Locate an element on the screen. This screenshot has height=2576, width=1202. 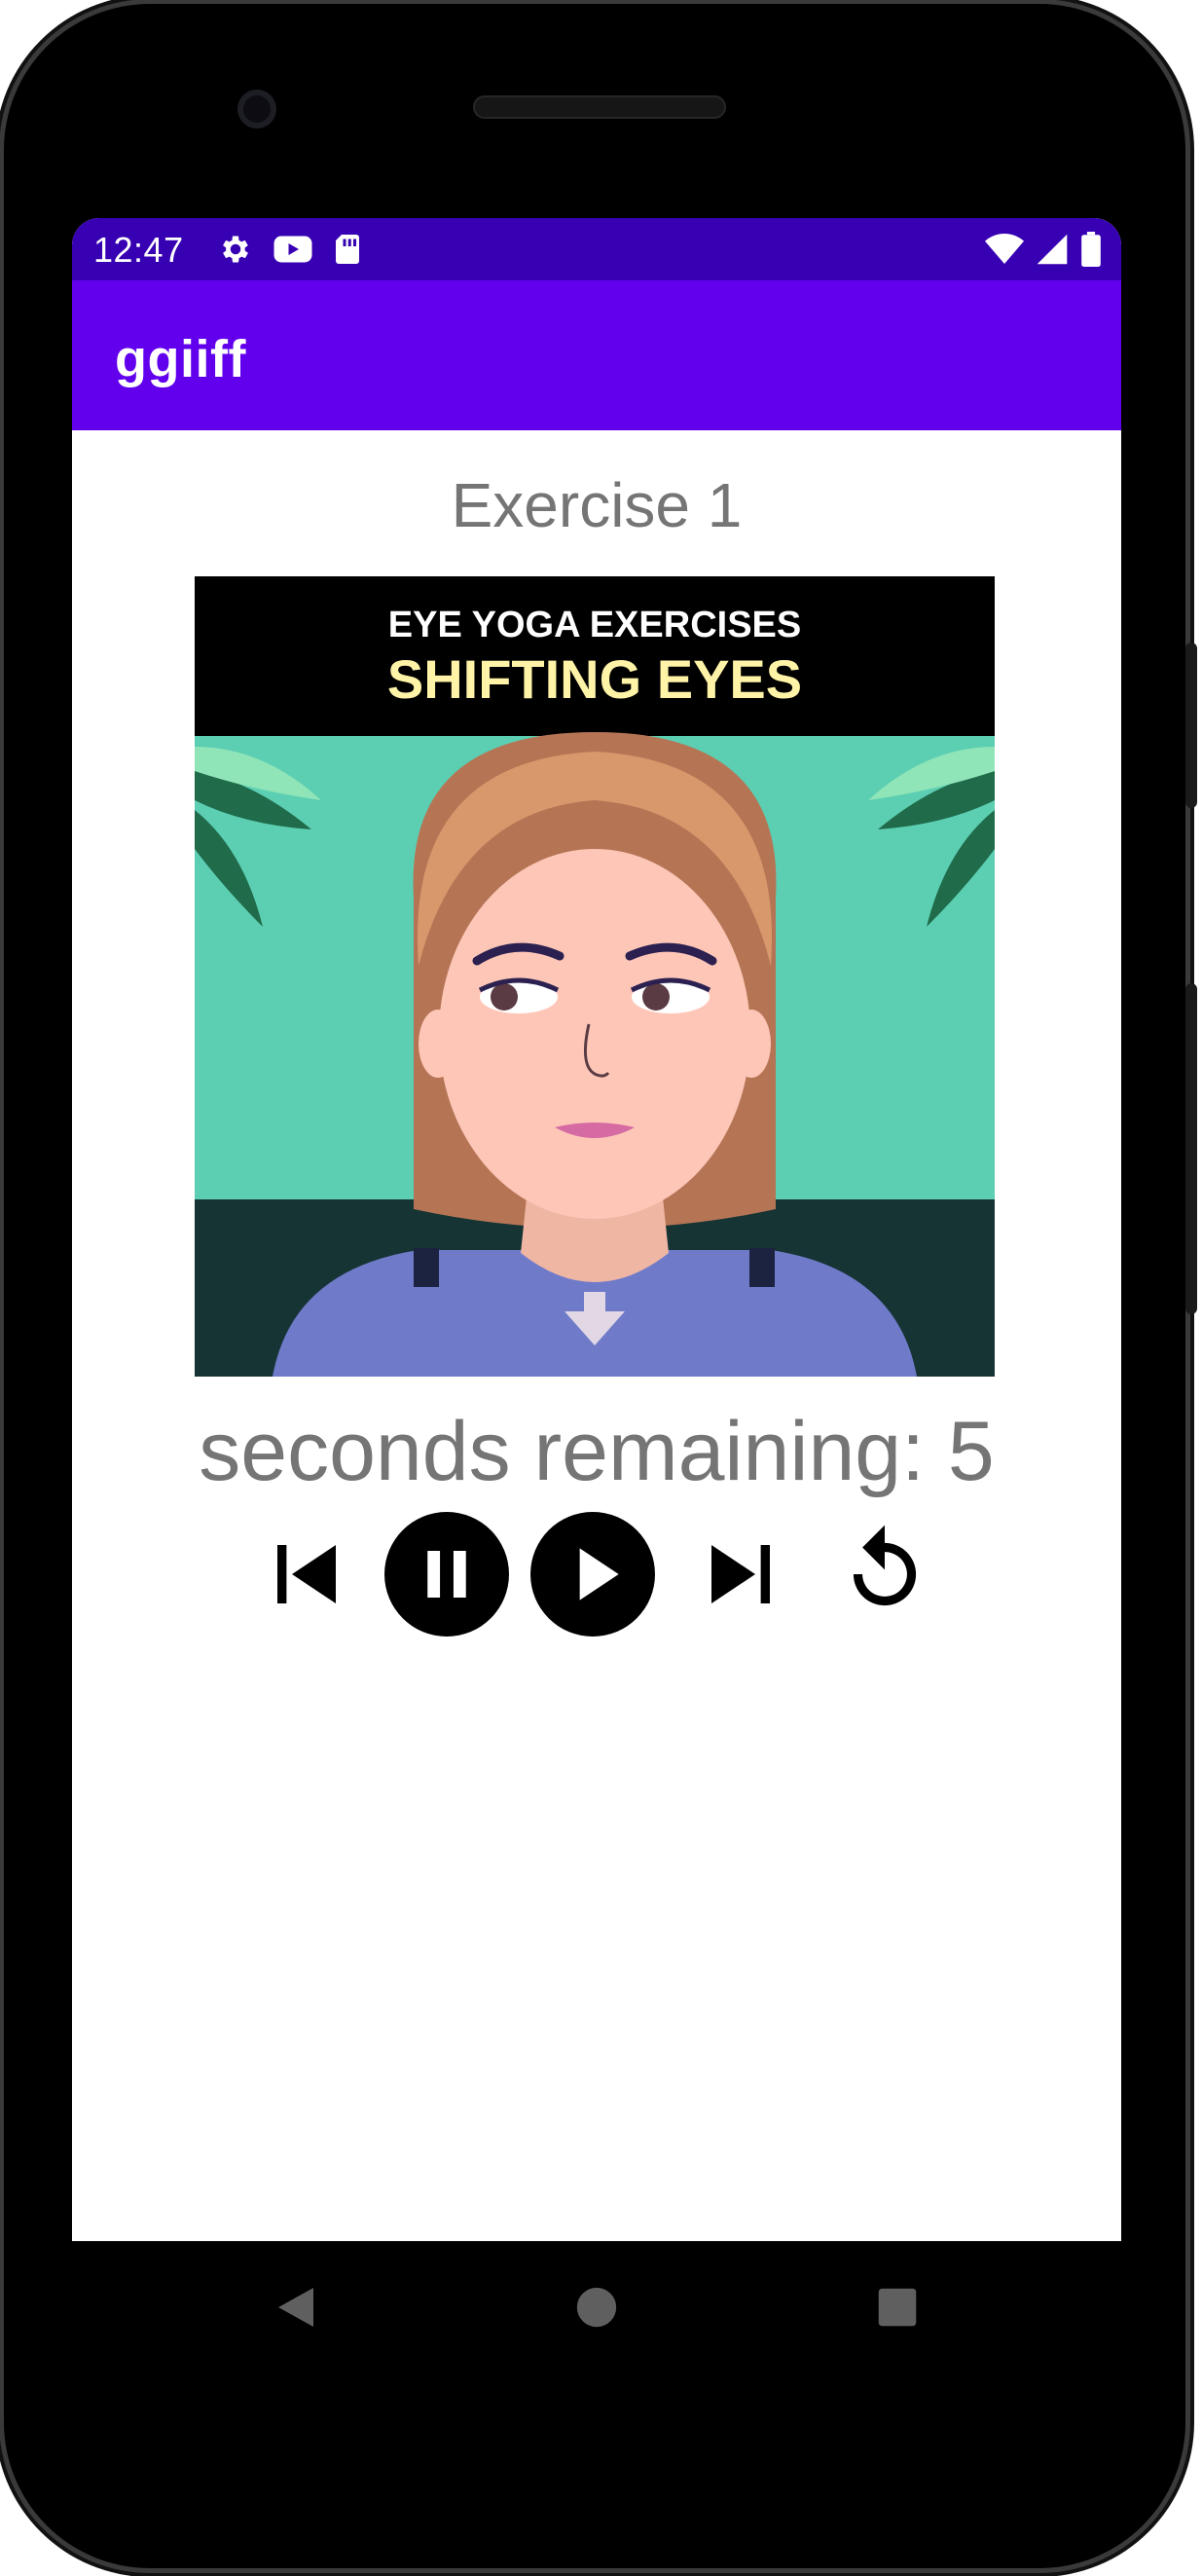
skip-next-button is located at coordinates (740, 1576).